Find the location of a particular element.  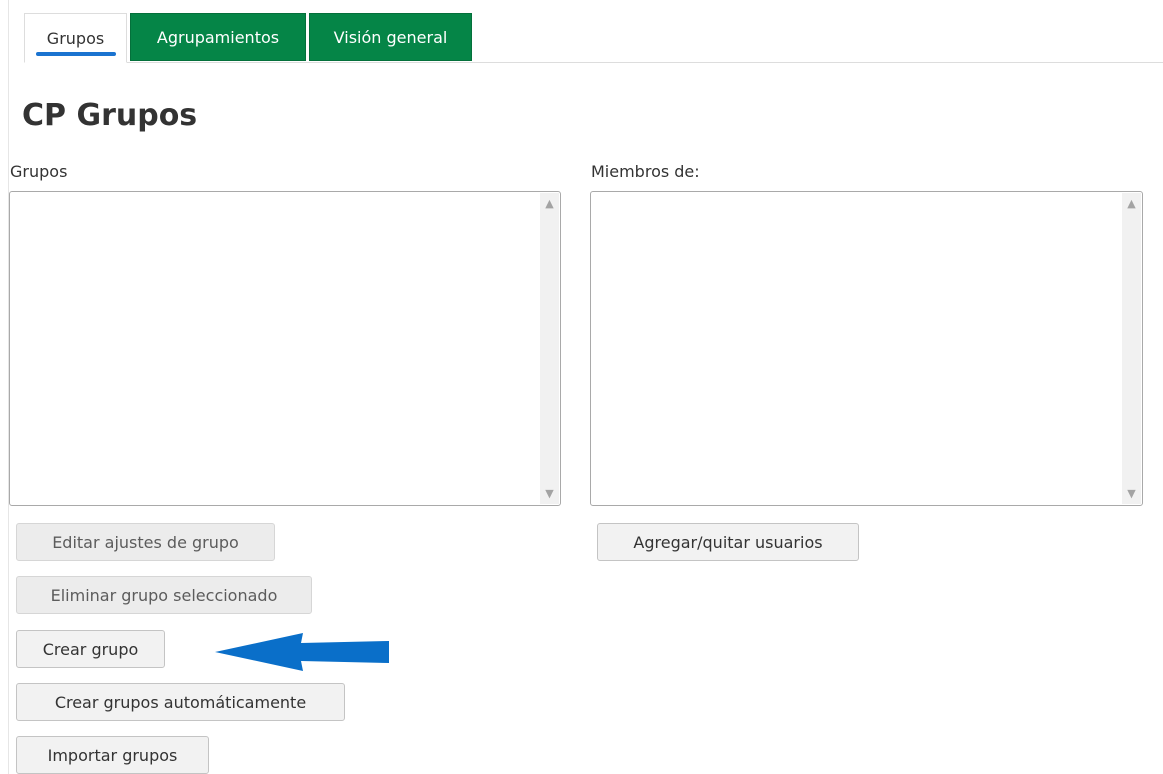

page-title: CP Grupos is located at coordinates (110, 115).